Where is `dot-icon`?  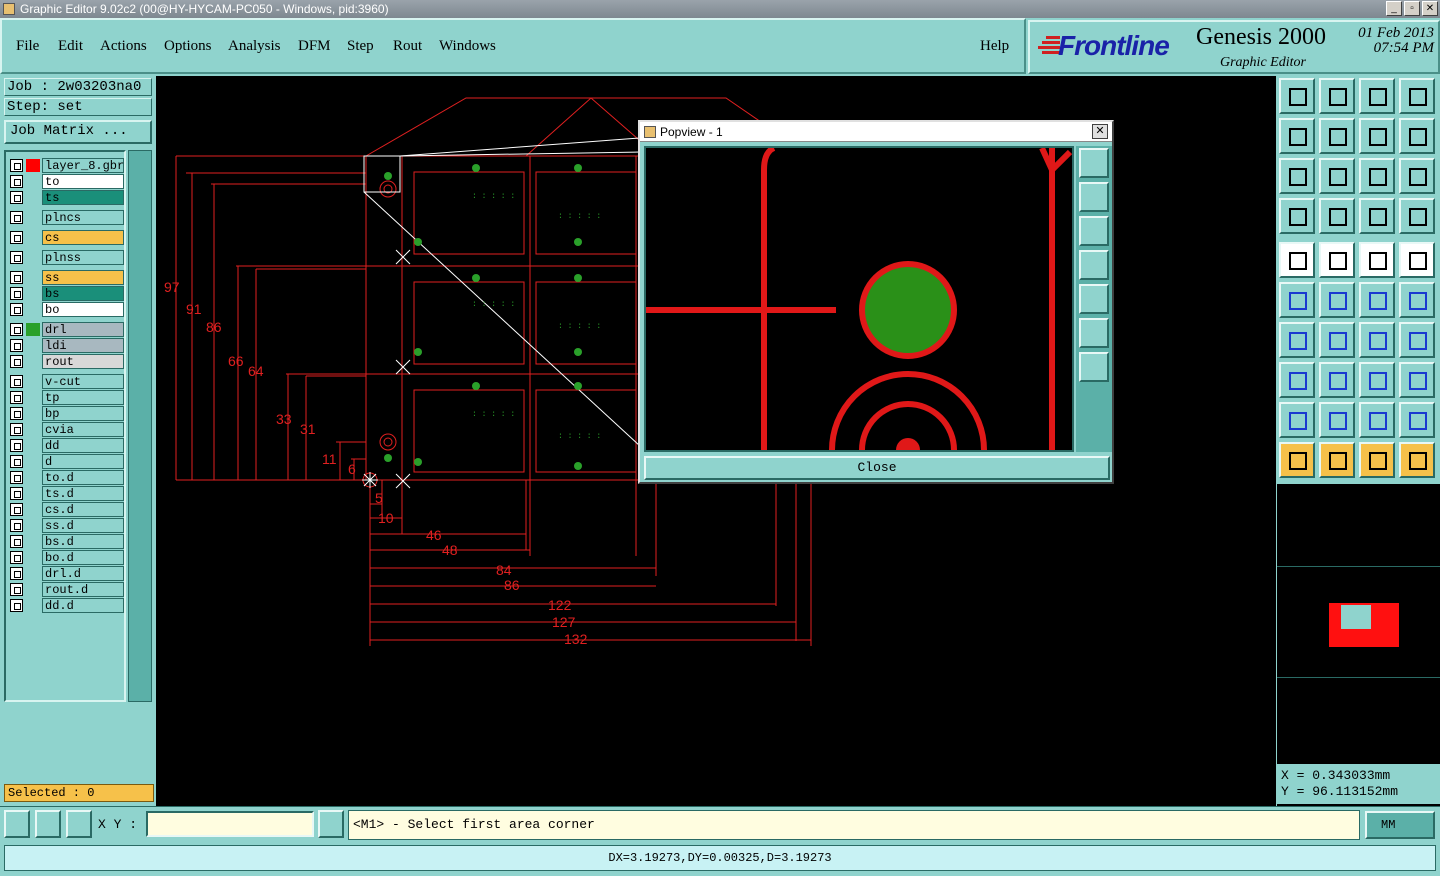
dot-icon is located at coordinates (1417, 260).